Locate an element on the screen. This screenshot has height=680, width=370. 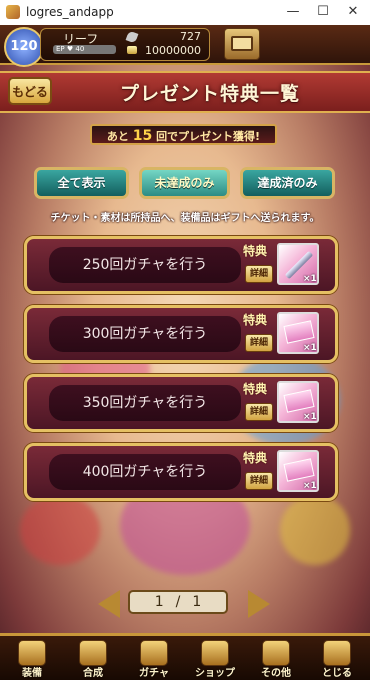
nav-label: 合成 is located at coordinates (93, 673).